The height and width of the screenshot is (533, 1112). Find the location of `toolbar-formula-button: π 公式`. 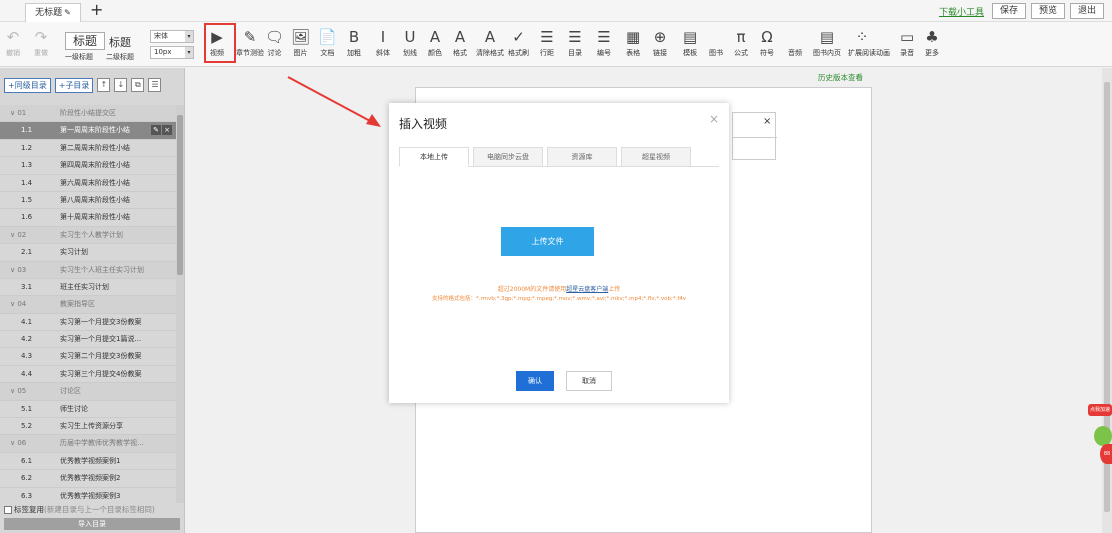

toolbar-formula-button: π 公式 is located at coordinates (741, 42).